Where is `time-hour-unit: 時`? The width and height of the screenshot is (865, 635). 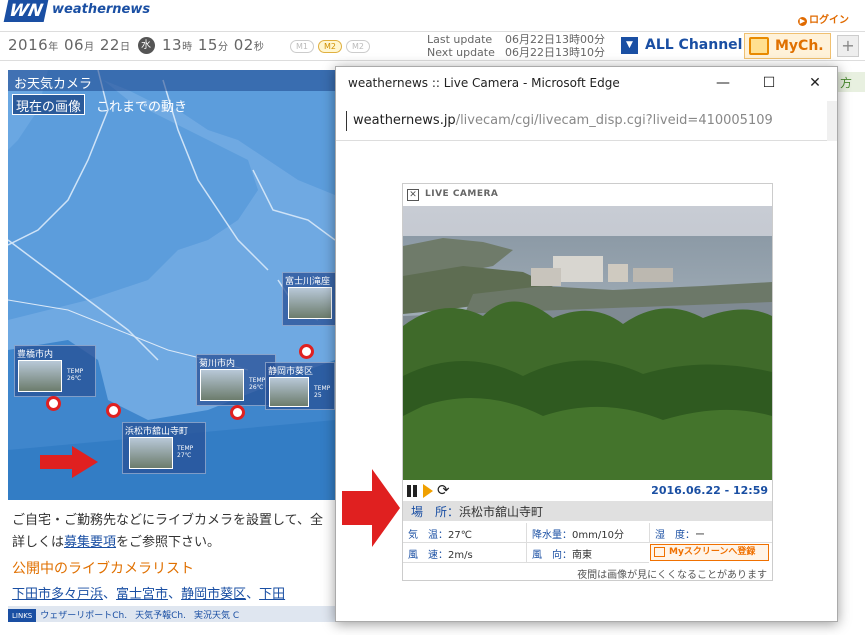 time-hour-unit: 時 is located at coordinates (187, 47).